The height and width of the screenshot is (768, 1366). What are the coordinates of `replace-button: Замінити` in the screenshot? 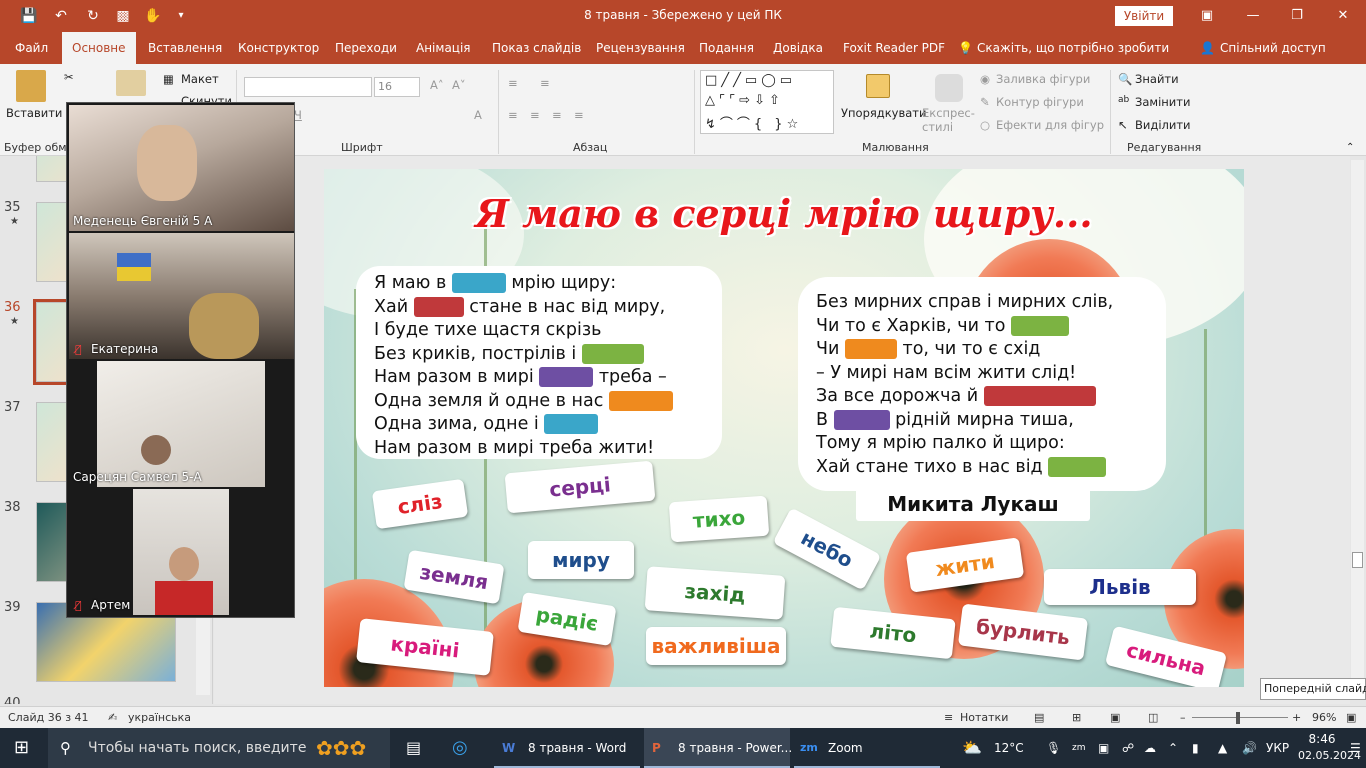 It's located at (1162, 102).